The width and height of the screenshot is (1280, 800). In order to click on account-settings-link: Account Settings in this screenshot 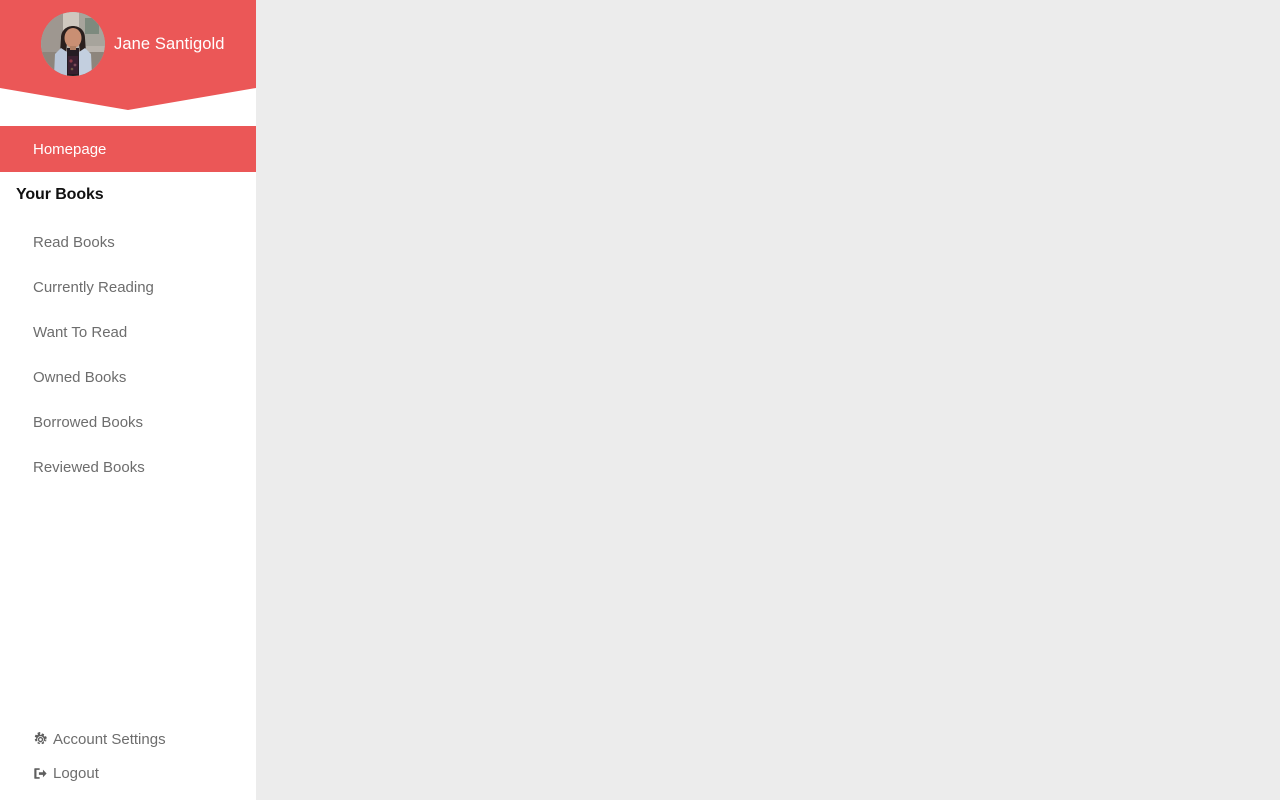, I will do `click(144, 739)`.